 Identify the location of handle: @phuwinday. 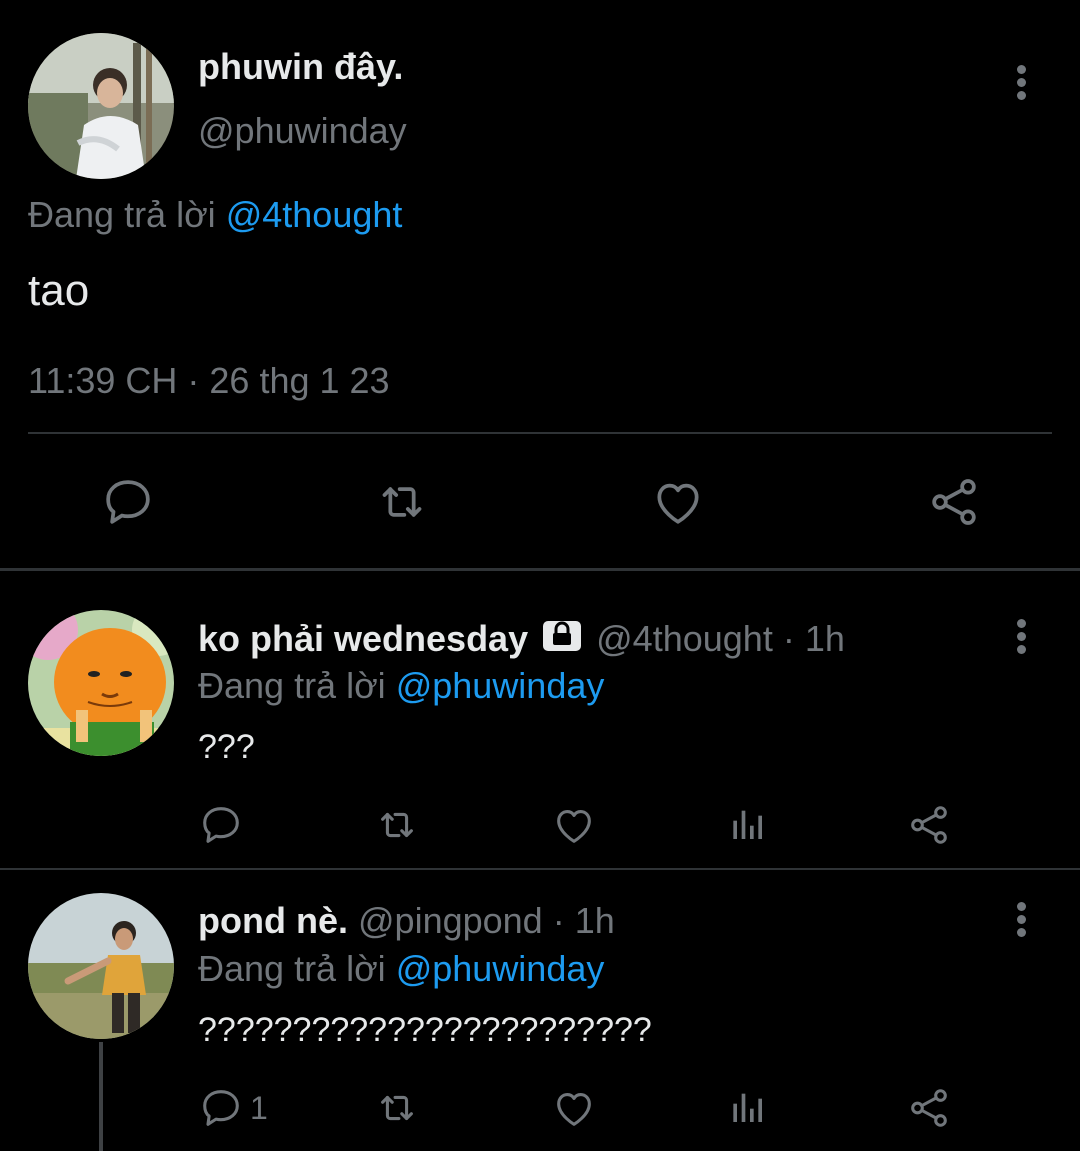
(302, 131).